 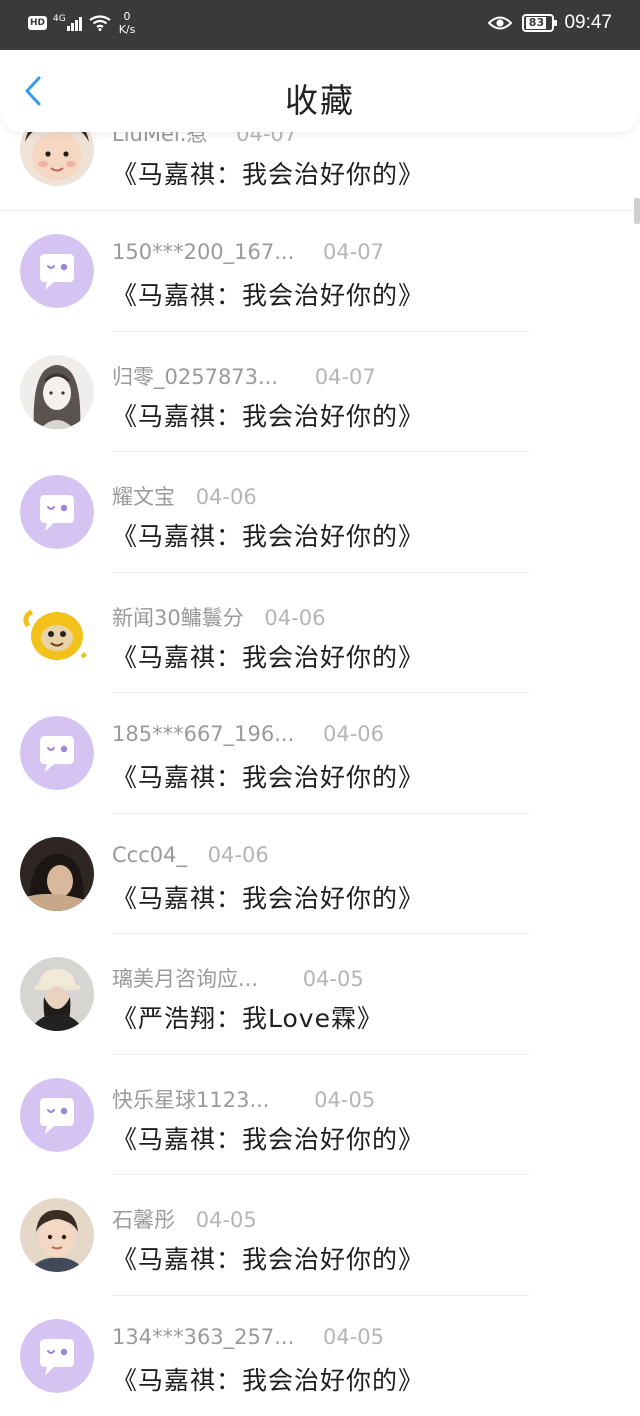 What do you see at coordinates (320, 98) in the screenshot?
I see `page-title: 收藏` at bounding box center [320, 98].